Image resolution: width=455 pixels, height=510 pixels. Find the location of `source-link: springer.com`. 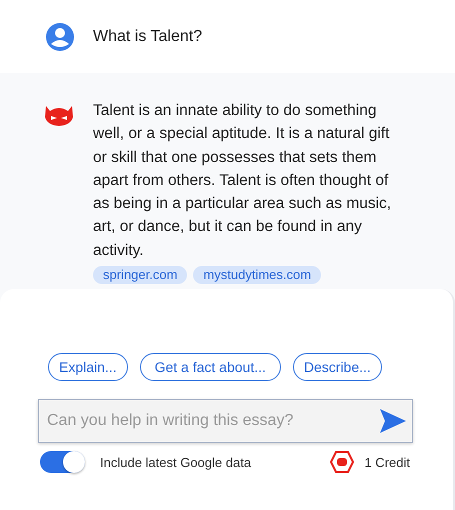

source-link: springer.com is located at coordinates (140, 275).